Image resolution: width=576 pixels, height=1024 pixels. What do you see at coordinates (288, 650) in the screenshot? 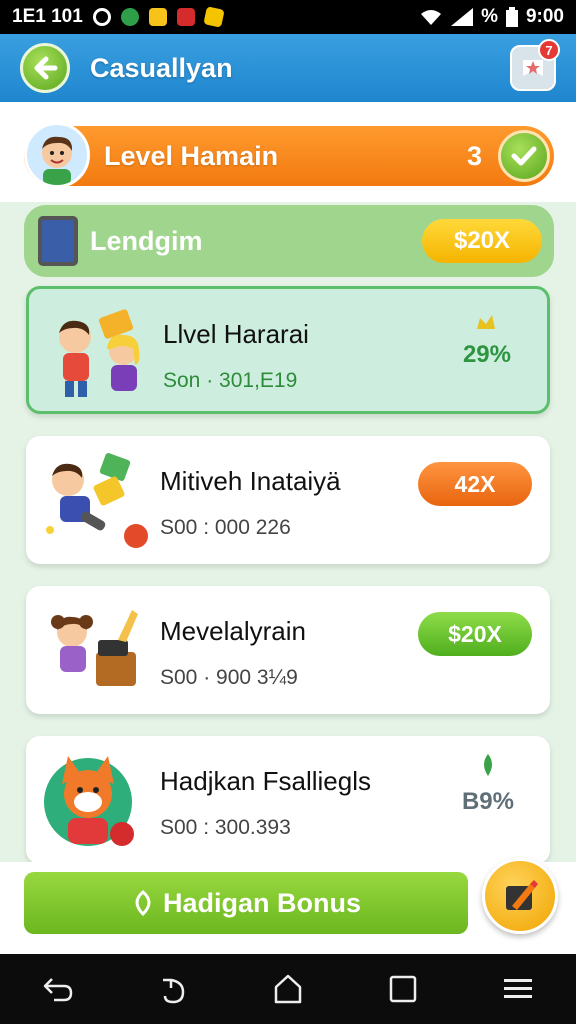
I see `list-item: Mevelalyrain S00 · 900 3¼9 $20X` at bounding box center [288, 650].